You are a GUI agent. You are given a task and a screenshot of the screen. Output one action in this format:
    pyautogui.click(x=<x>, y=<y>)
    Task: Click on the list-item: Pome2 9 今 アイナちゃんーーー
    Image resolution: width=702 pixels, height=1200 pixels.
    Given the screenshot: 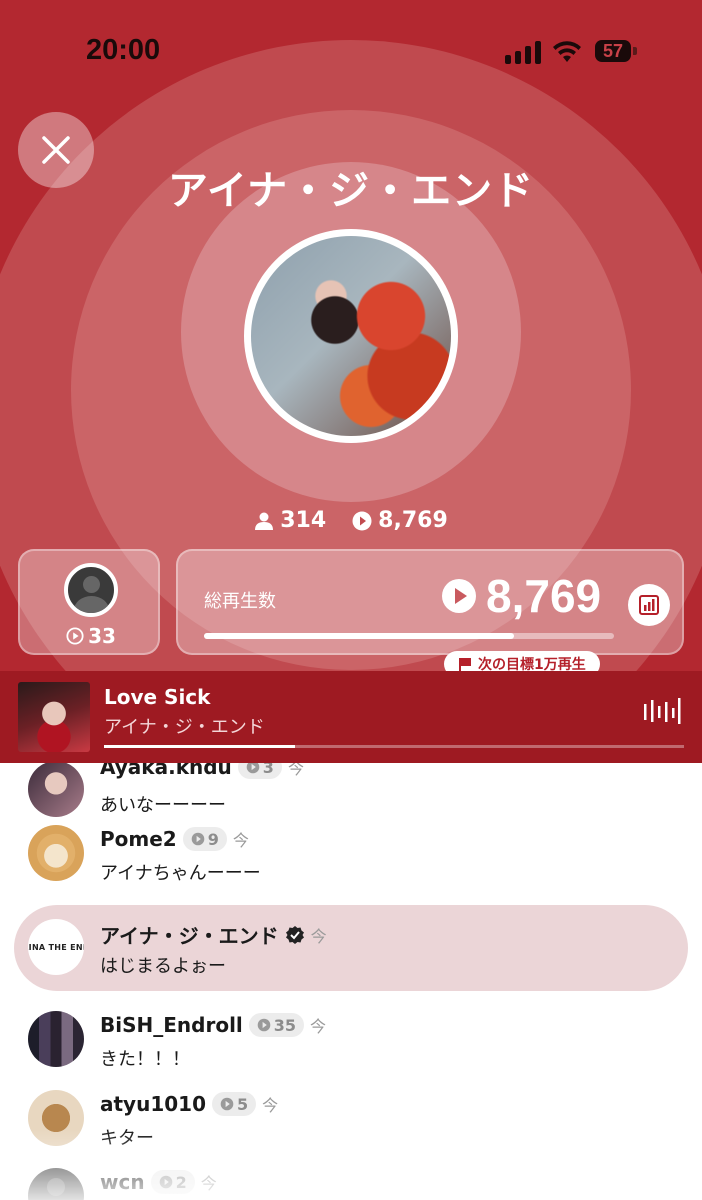 What is the action you would take?
    pyautogui.click(x=351, y=865)
    